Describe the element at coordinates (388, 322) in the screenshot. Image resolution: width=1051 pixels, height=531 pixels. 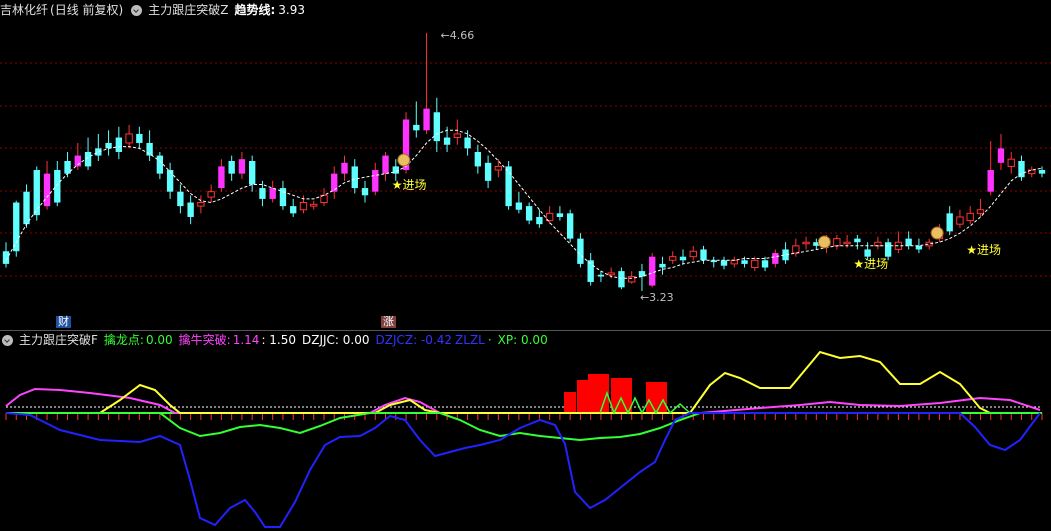
I see `zhang-tag: 涨` at that location.